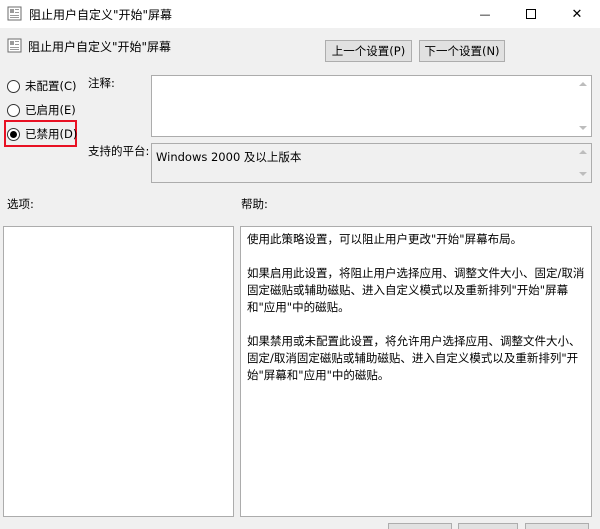 The image size is (600, 529). I want to click on apply-button, so click(557, 526).